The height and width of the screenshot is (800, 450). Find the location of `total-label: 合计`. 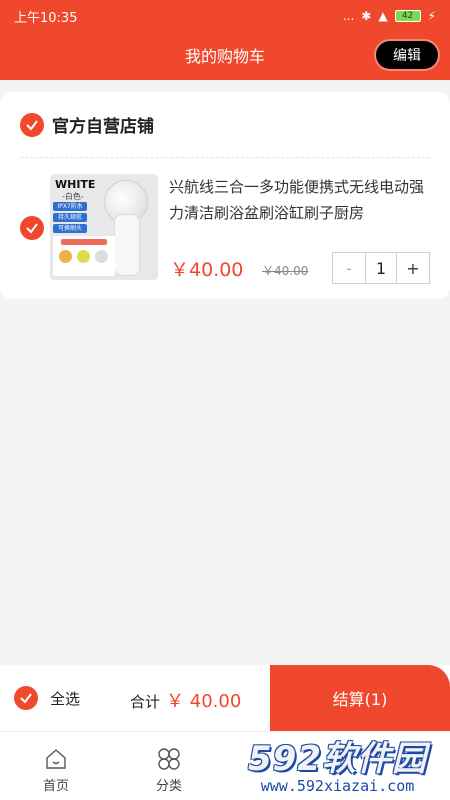

total-label: 合计 is located at coordinates (145, 702).